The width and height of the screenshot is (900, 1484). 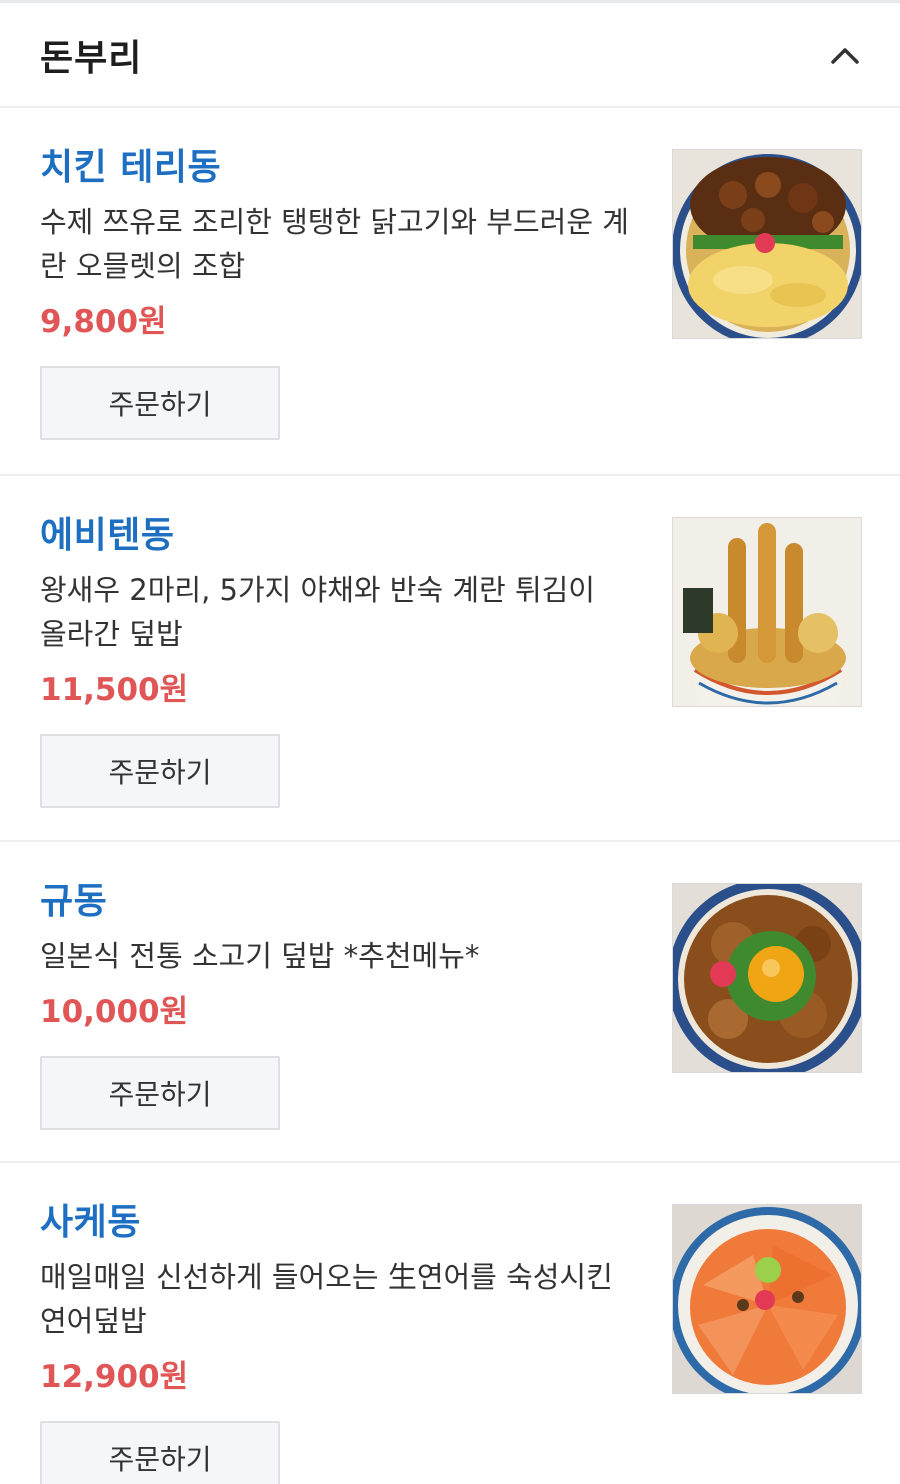 What do you see at coordinates (317, 612) in the screenshot?
I see `menu-item-description: 왕새우 2마리, 5가지 야채와 반숙 계란 튀김이 올라간 덮밥` at bounding box center [317, 612].